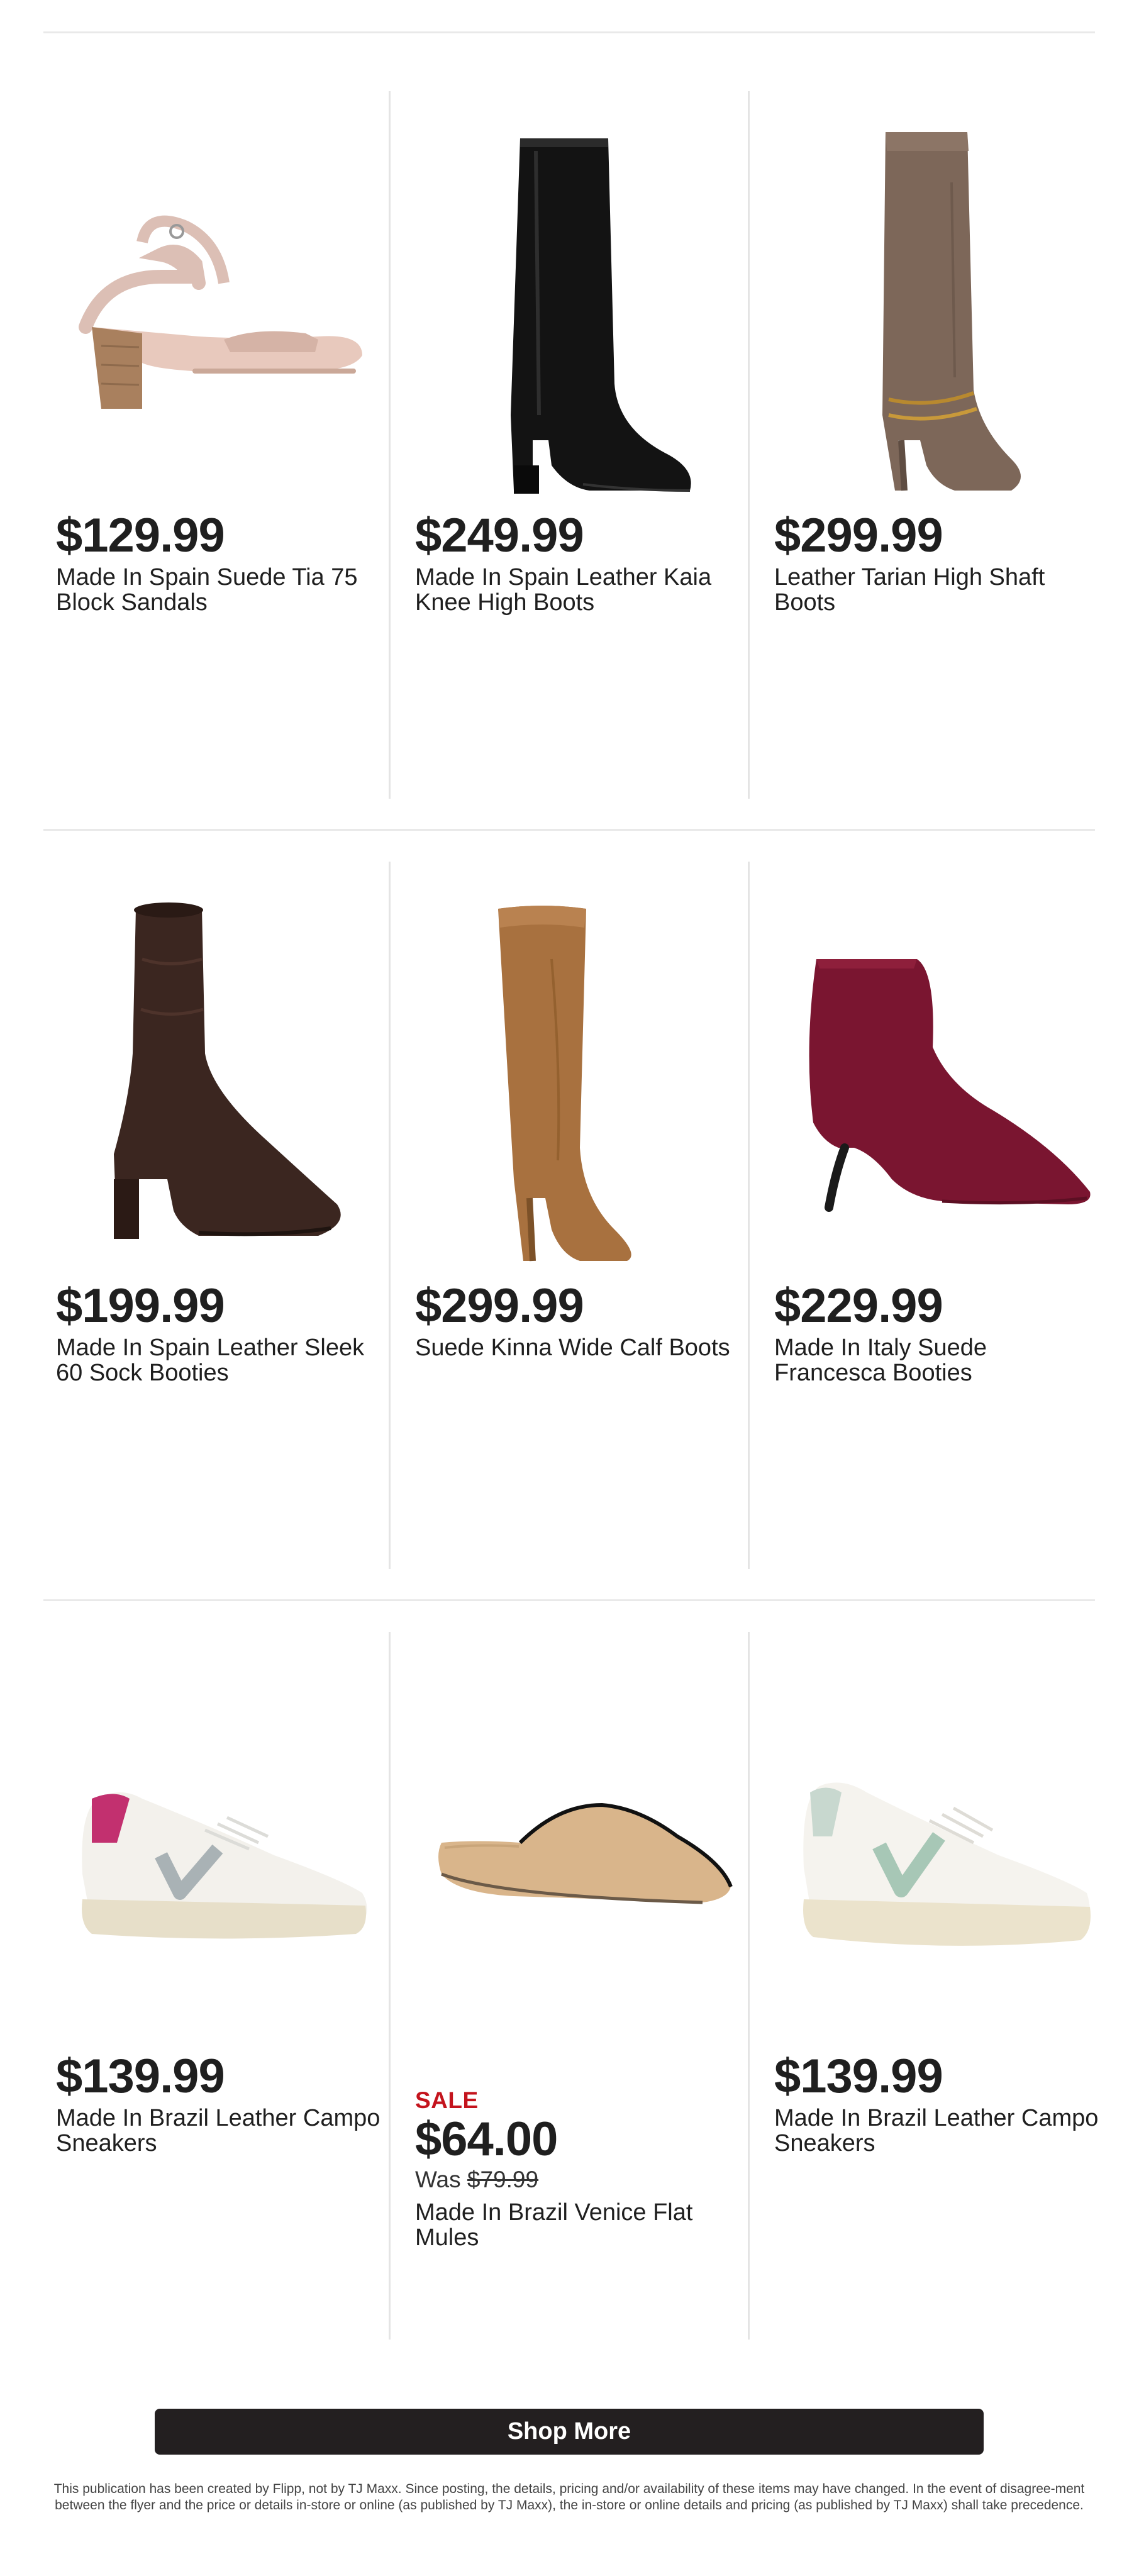  What do you see at coordinates (132, 602) in the screenshot?
I see `product-name-line: Block Sandals` at bounding box center [132, 602].